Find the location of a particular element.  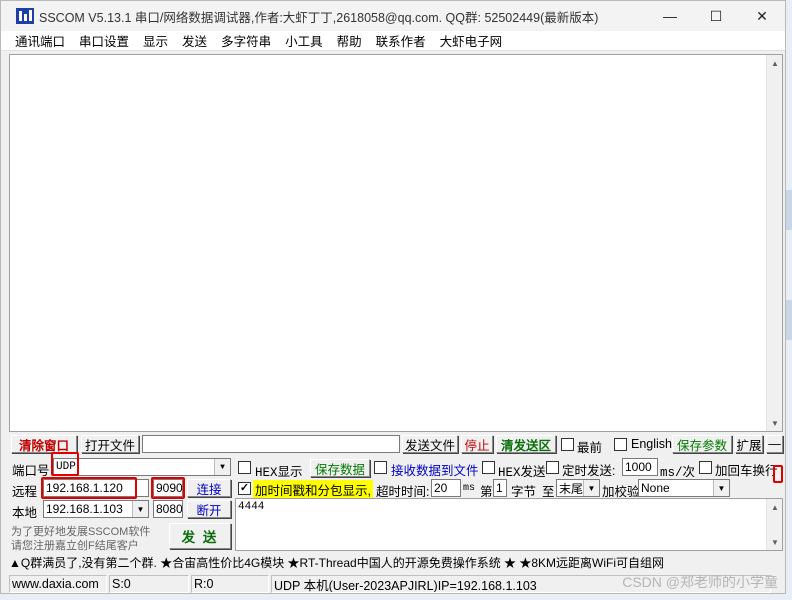

send-button: 发 送 is located at coordinates (200, 536).